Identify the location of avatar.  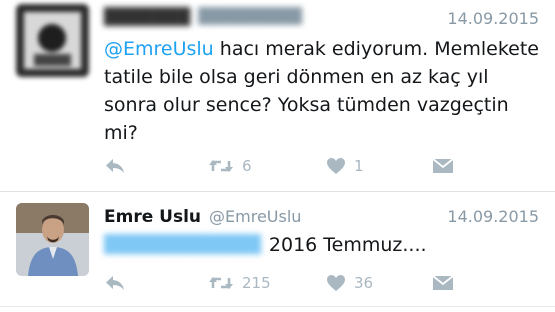
(52, 239).